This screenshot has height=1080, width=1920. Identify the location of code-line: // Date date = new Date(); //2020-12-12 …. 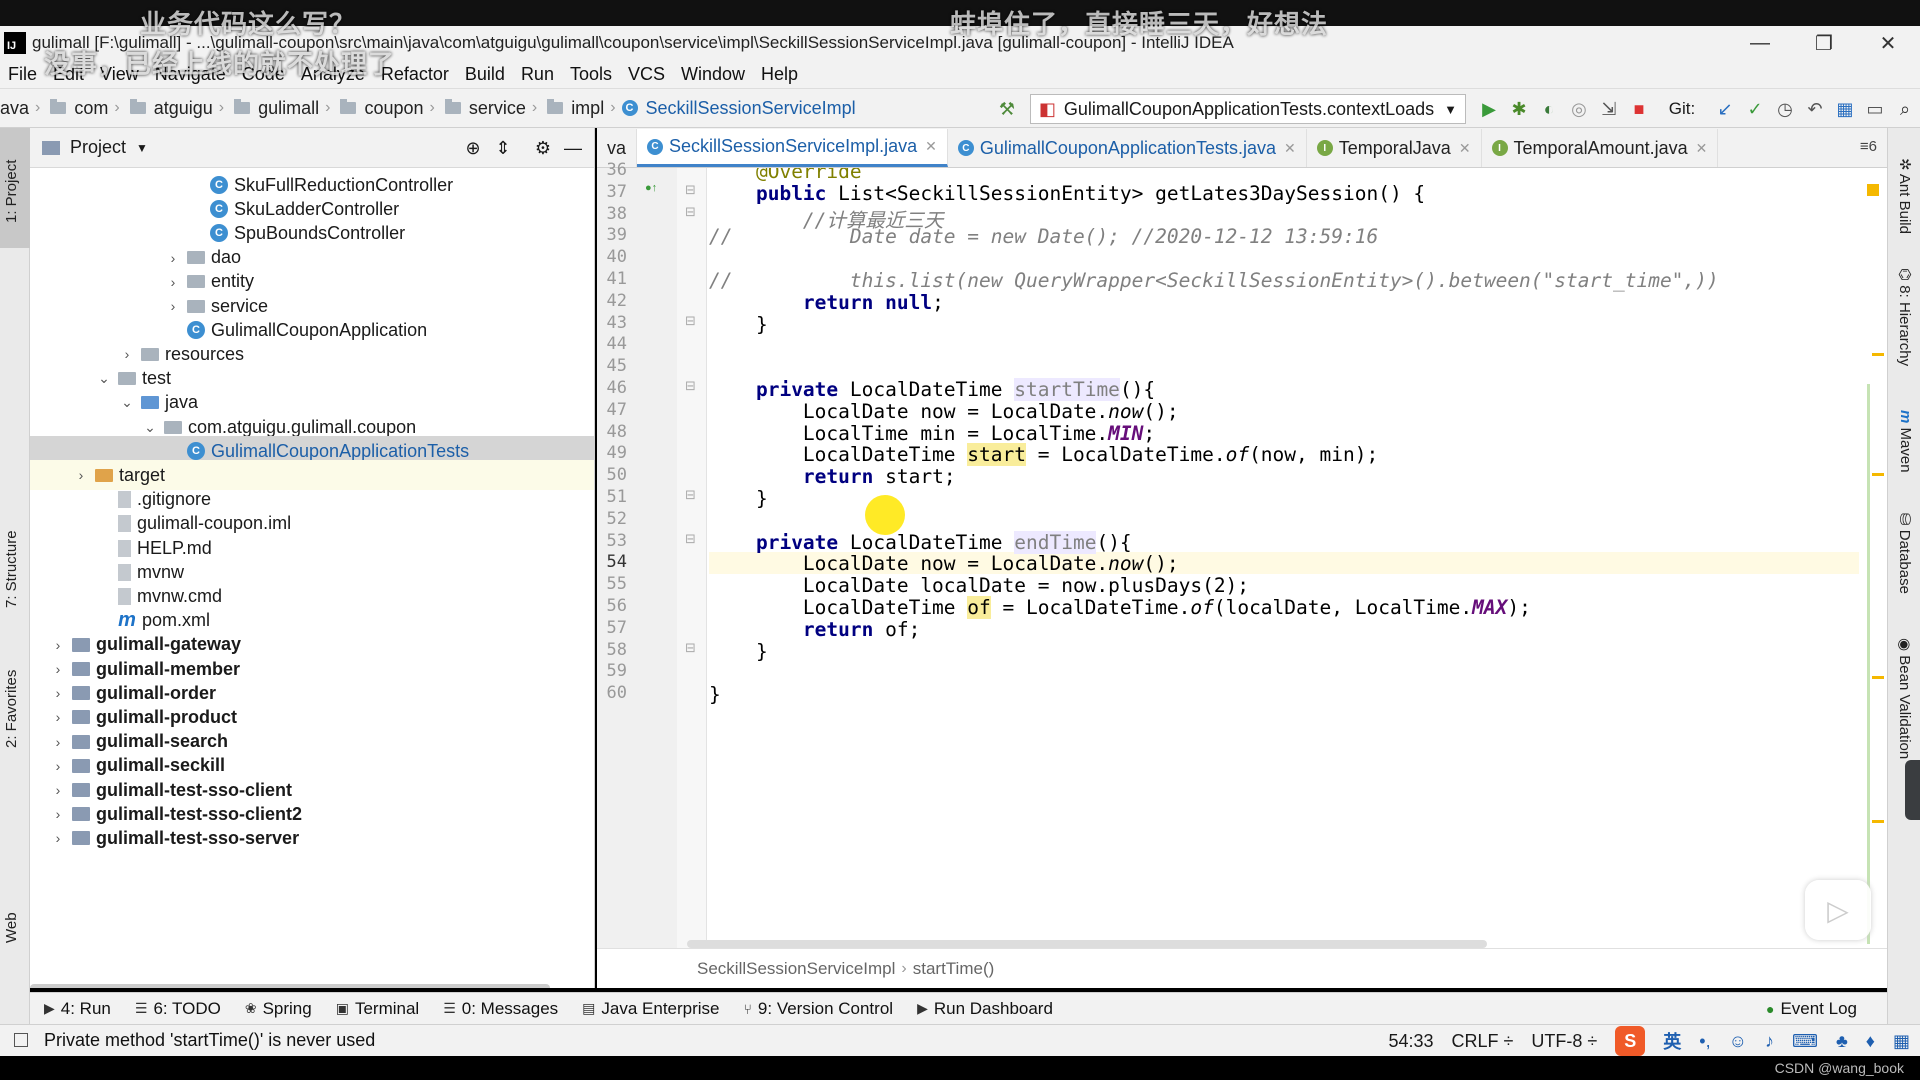
(1043, 236).